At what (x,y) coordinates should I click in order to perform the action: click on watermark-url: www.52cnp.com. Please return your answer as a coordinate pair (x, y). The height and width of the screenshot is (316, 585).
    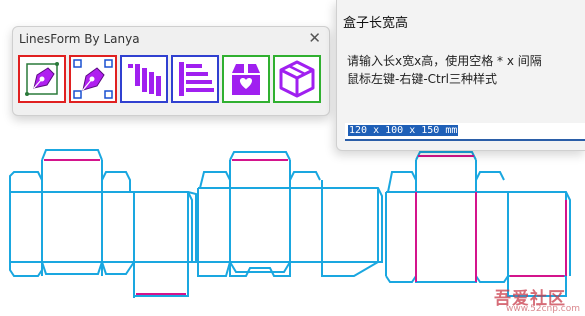
    Looking at the image, I should click on (543, 309).